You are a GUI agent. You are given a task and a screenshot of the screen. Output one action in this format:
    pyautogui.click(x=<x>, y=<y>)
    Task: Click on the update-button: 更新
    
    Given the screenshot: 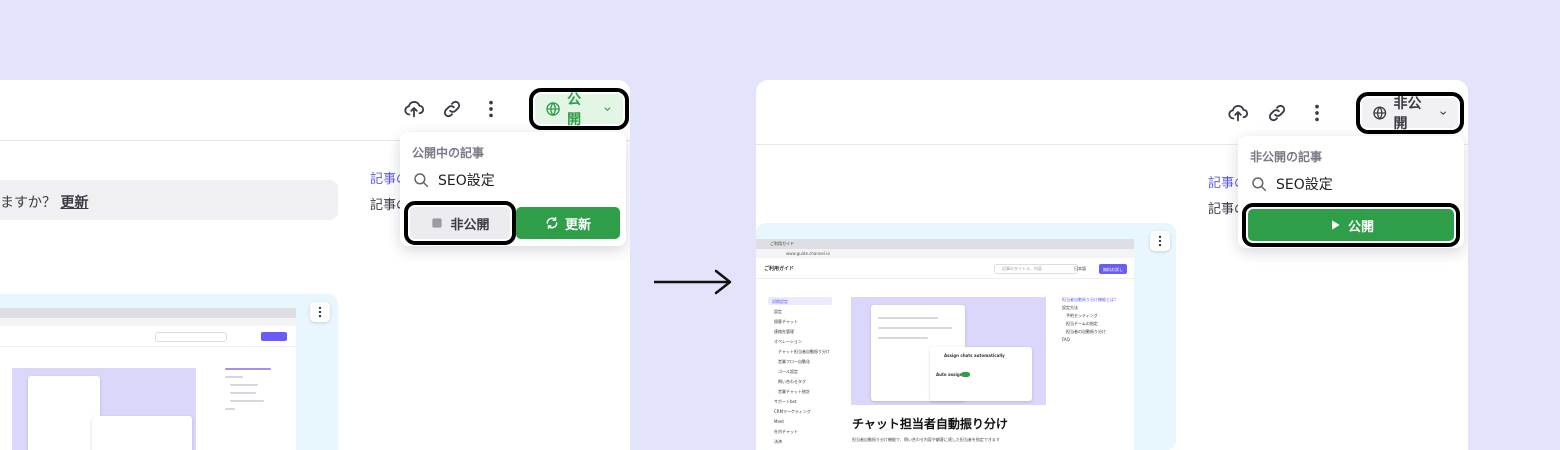 What is the action you would take?
    pyautogui.click(x=568, y=223)
    